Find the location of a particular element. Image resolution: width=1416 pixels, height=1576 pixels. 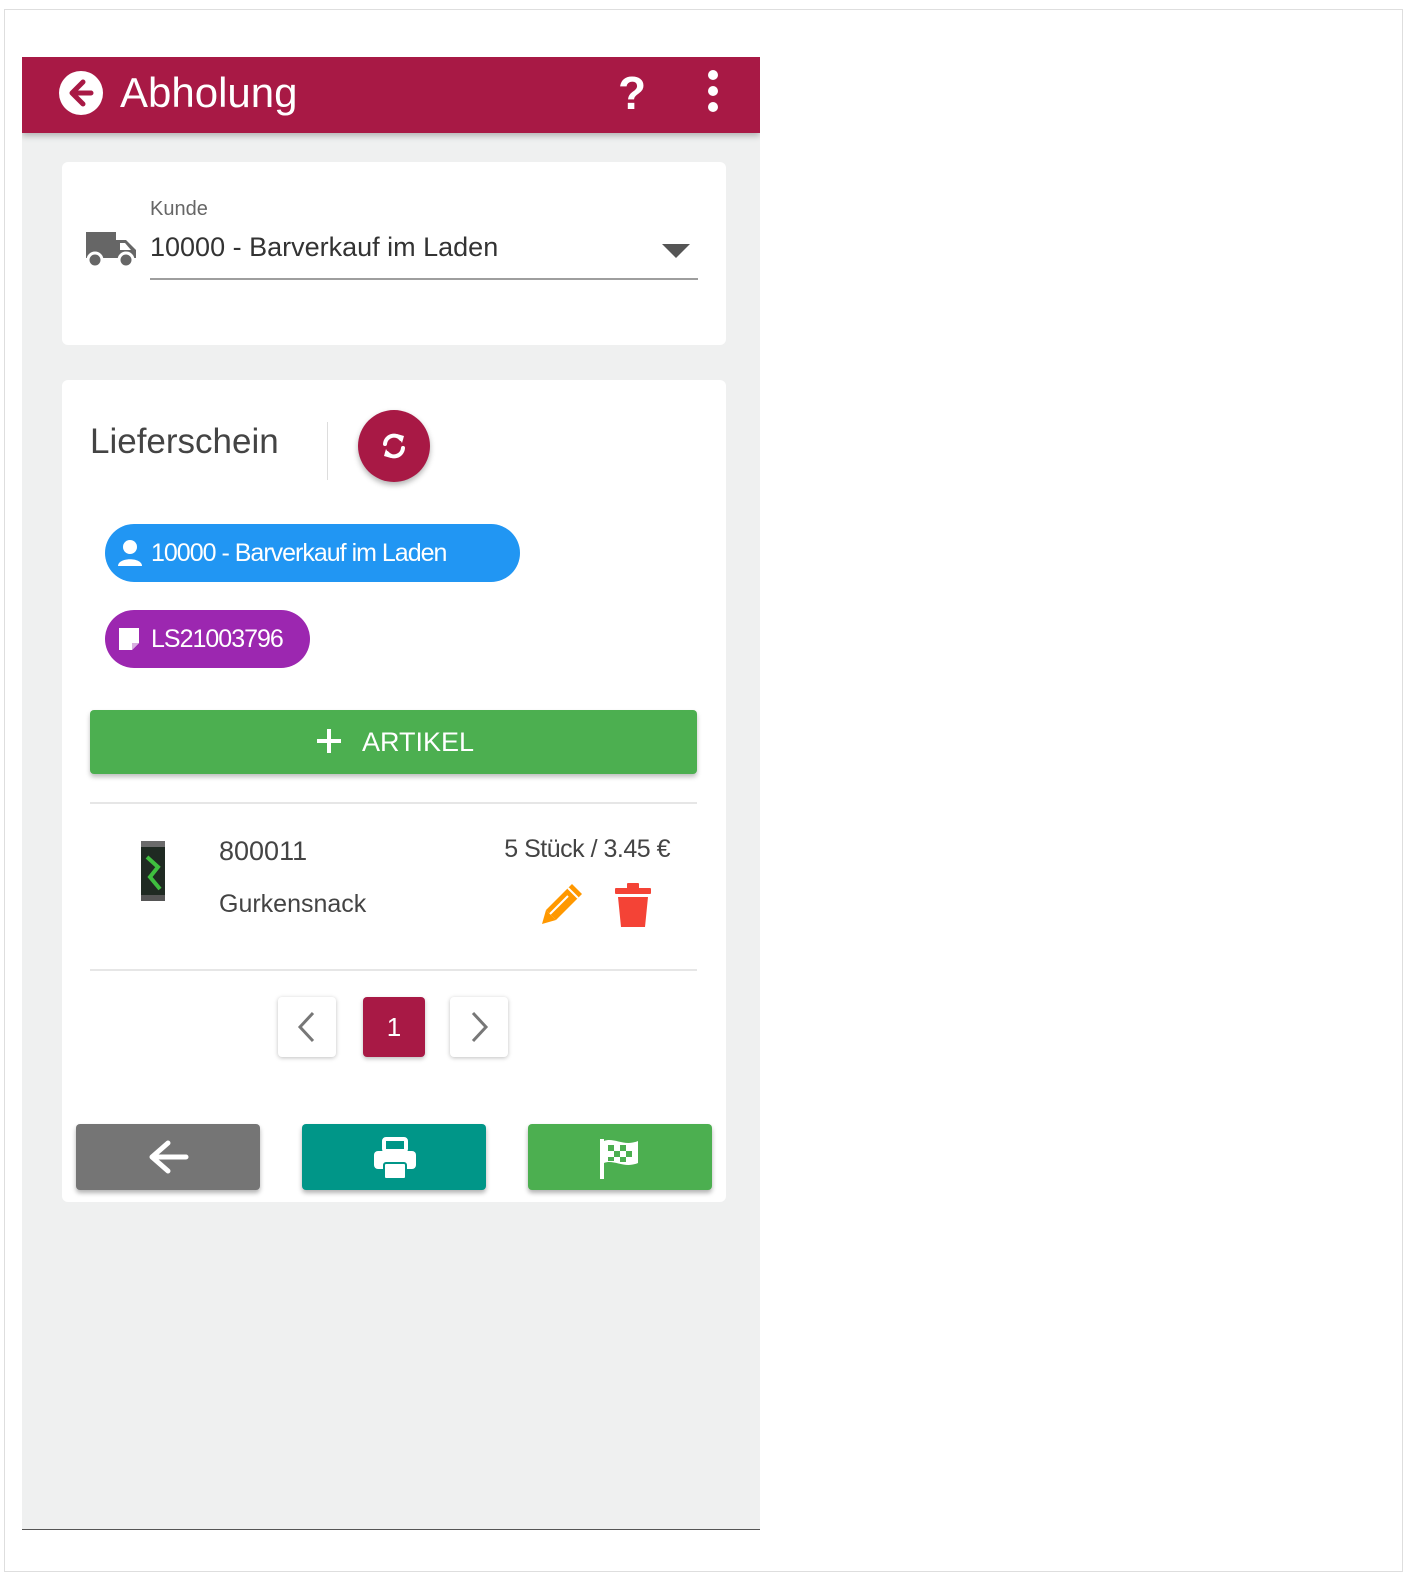

back-button is located at coordinates (168, 1157).